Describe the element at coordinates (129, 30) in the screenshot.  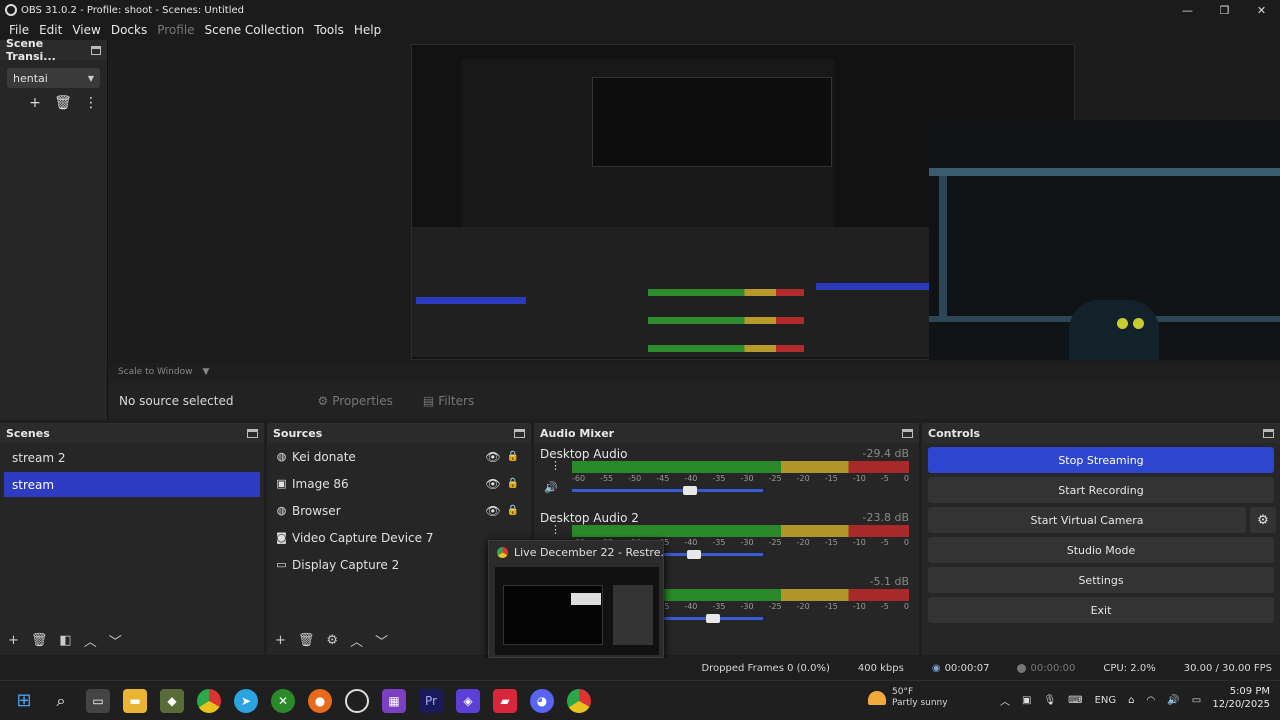
I see `menu-docks: Docks` at that location.